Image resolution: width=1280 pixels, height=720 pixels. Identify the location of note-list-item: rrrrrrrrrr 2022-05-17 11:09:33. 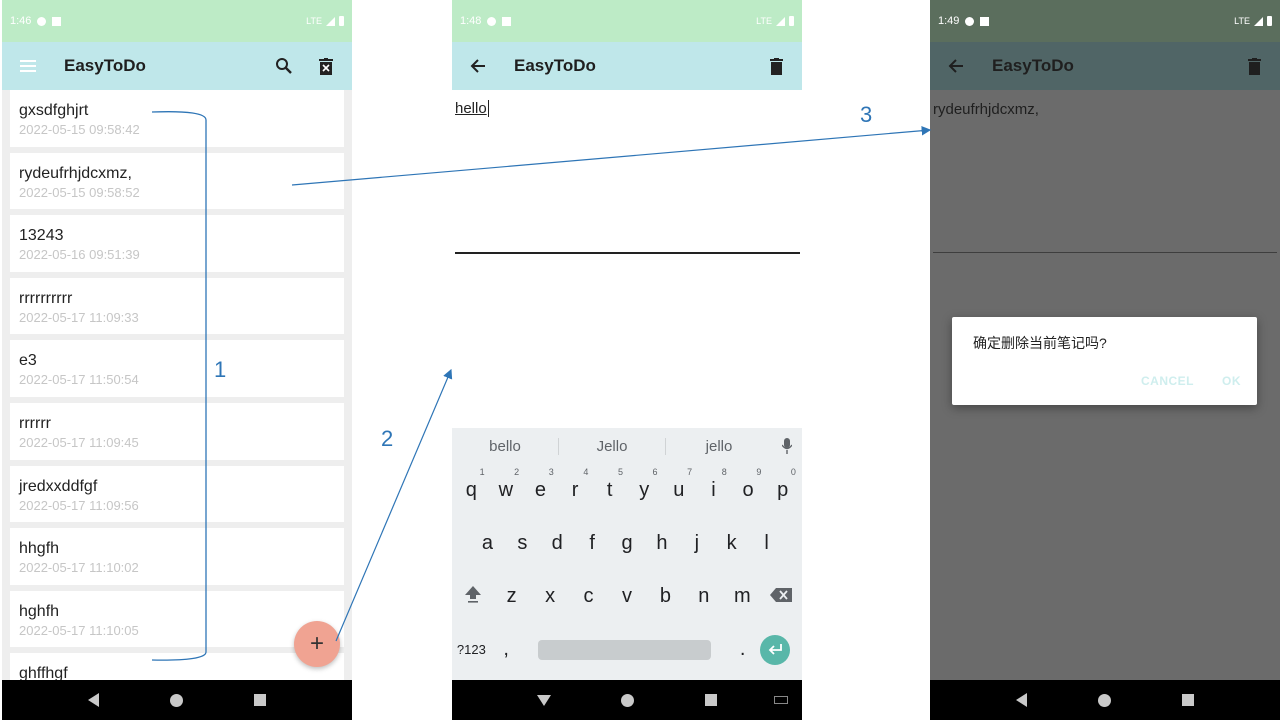
(177, 309).